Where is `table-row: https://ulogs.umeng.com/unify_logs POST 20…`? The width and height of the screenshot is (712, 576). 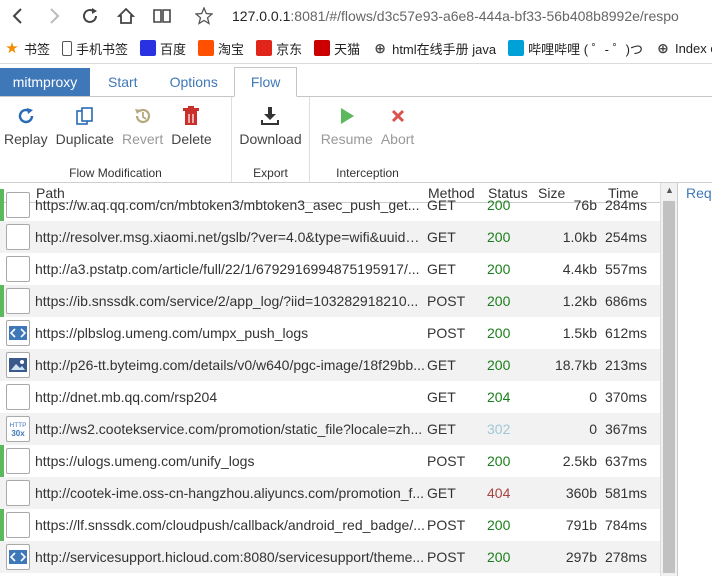
table-row: https://ulogs.umeng.com/unify_logs POST 20… is located at coordinates (330, 461).